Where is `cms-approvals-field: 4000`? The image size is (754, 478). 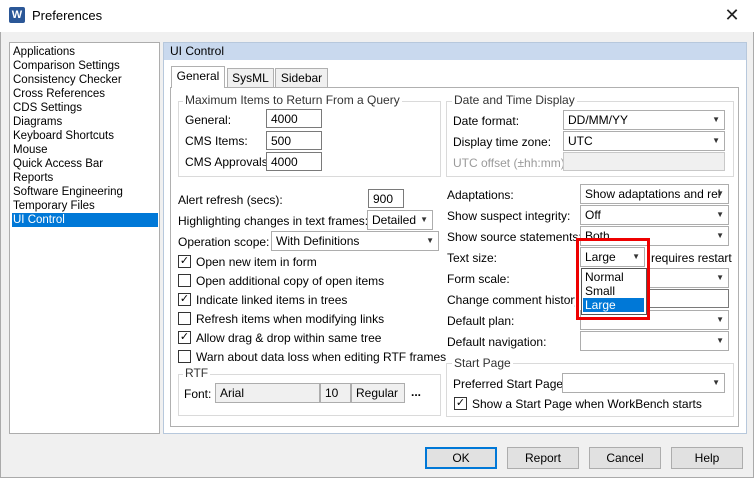
cms-approvals-field: 4000 is located at coordinates (294, 161).